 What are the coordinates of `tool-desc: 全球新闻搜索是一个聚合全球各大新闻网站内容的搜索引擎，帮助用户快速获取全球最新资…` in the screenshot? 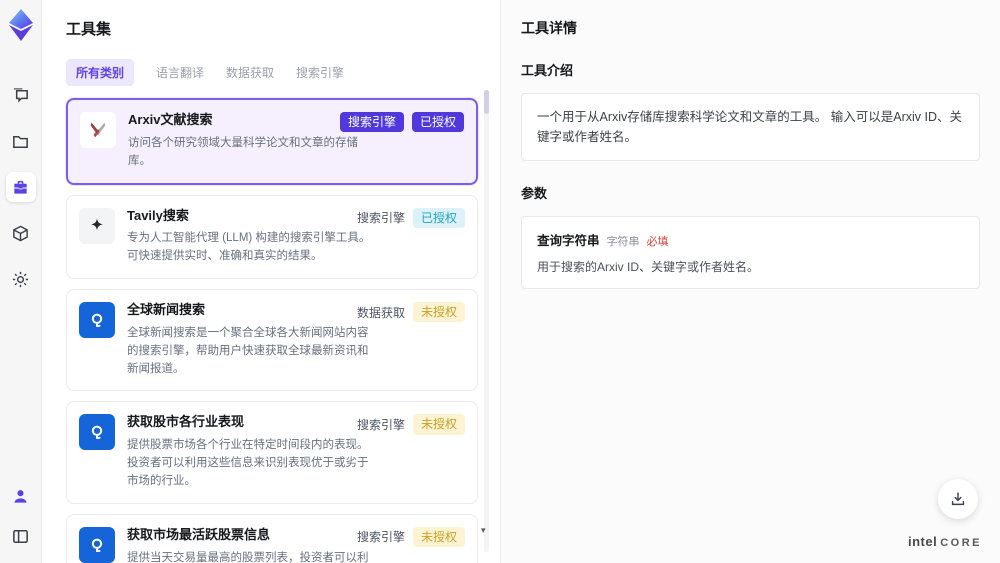 It's located at (248, 350).